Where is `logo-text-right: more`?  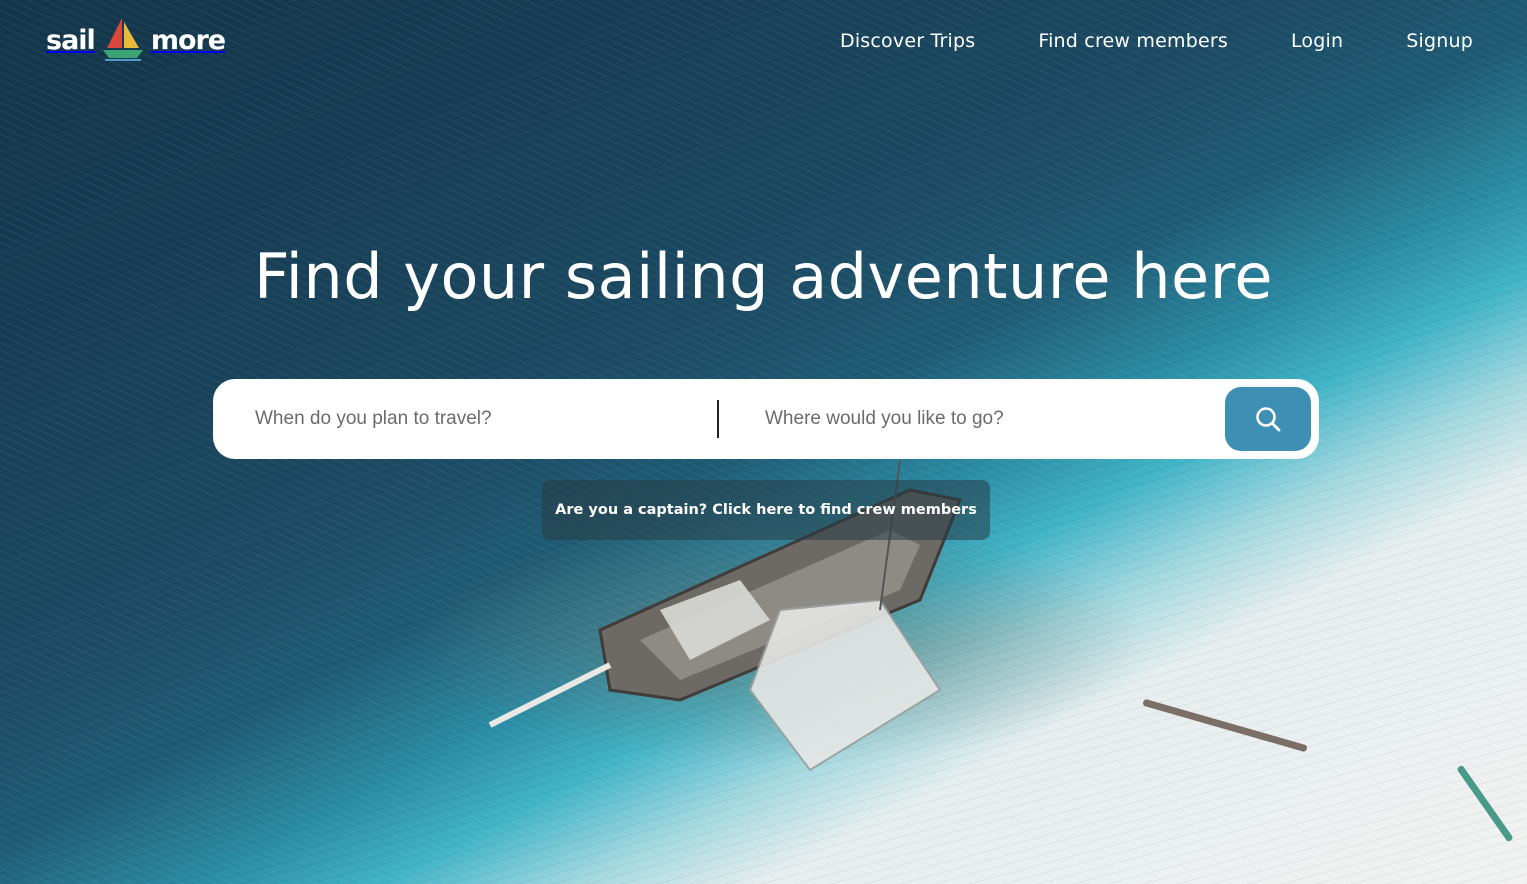
logo-text-right: more is located at coordinates (188, 40).